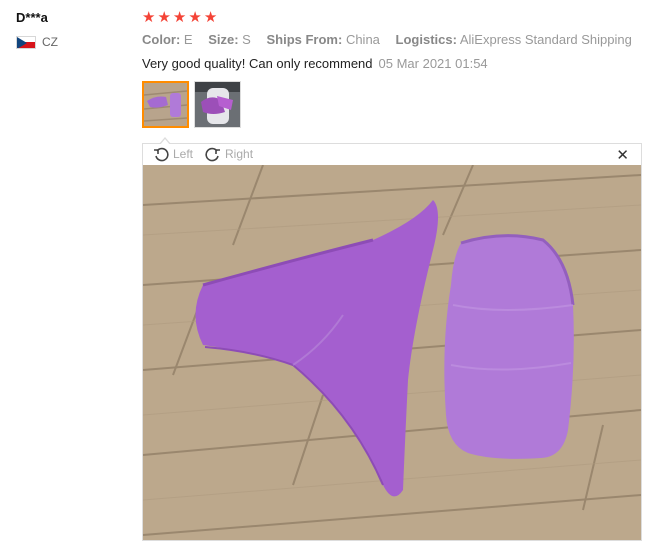 Image resolution: width=650 pixels, height=548 pixels. Describe the element at coordinates (392, 18) in the screenshot. I see `star-rating: ★ ★ ★ ★ ★` at that location.